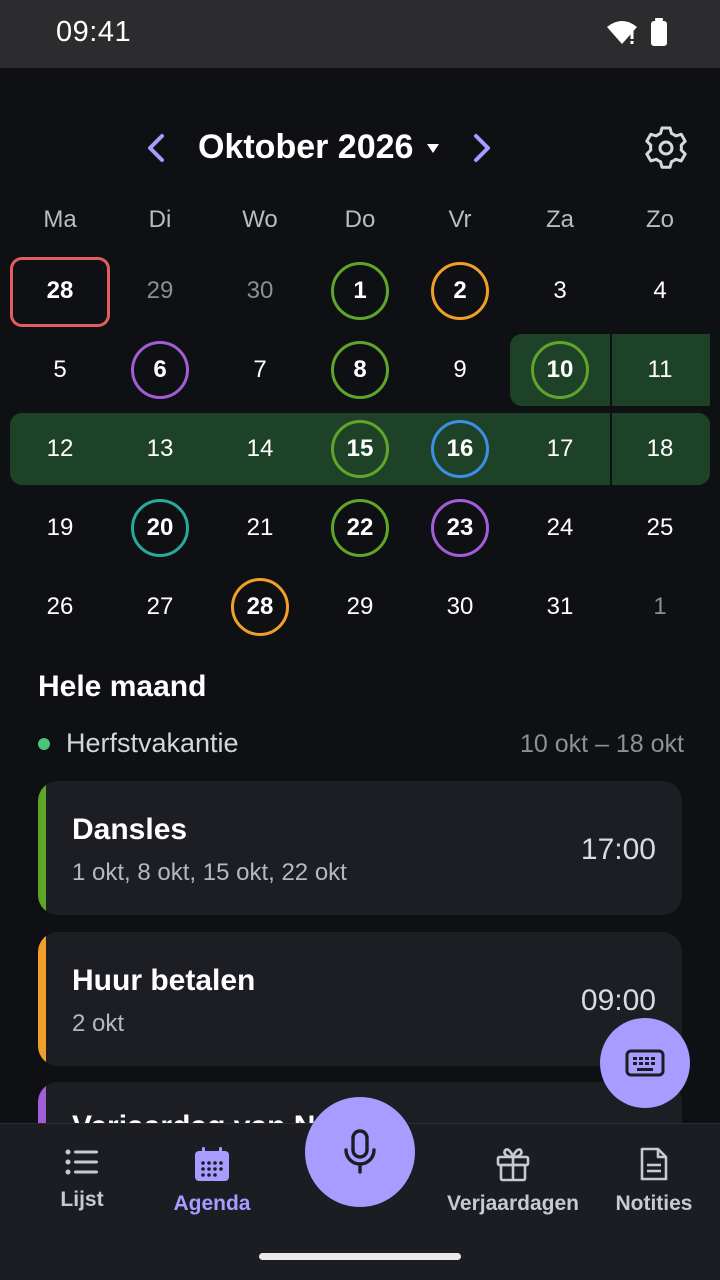 This screenshot has width=720, height=1280. Describe the element at coordinates (260, 219) in the screenshot. I see `weekday-label: Wo` at that location.